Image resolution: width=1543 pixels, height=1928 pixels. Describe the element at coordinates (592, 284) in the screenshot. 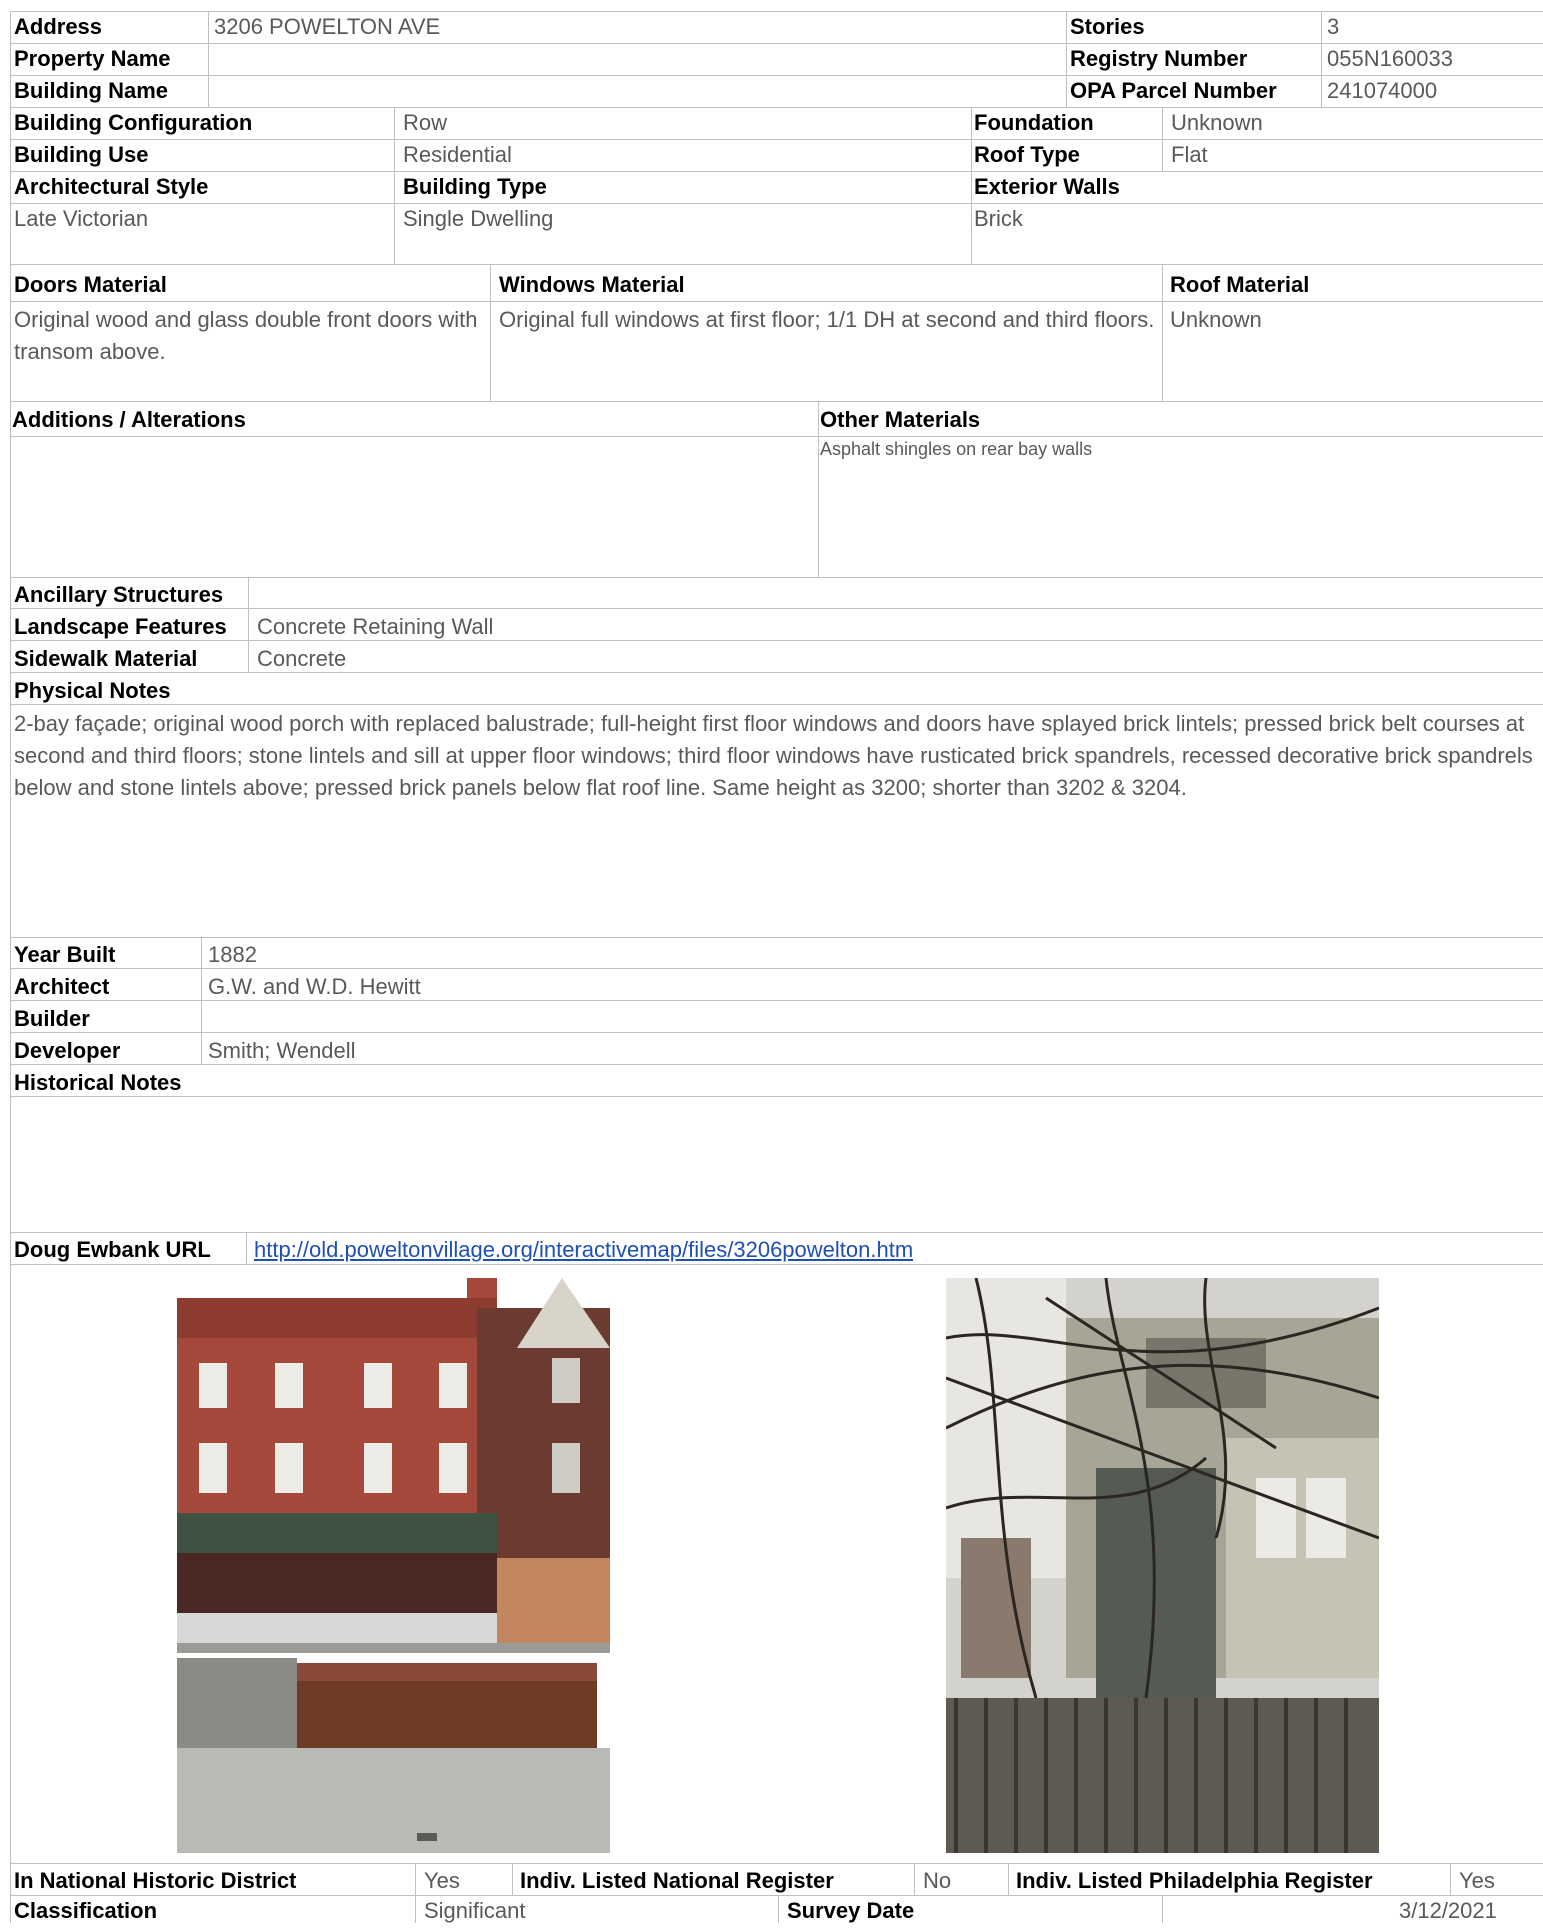

I see `windows-material-label: Windows Material` at that location.